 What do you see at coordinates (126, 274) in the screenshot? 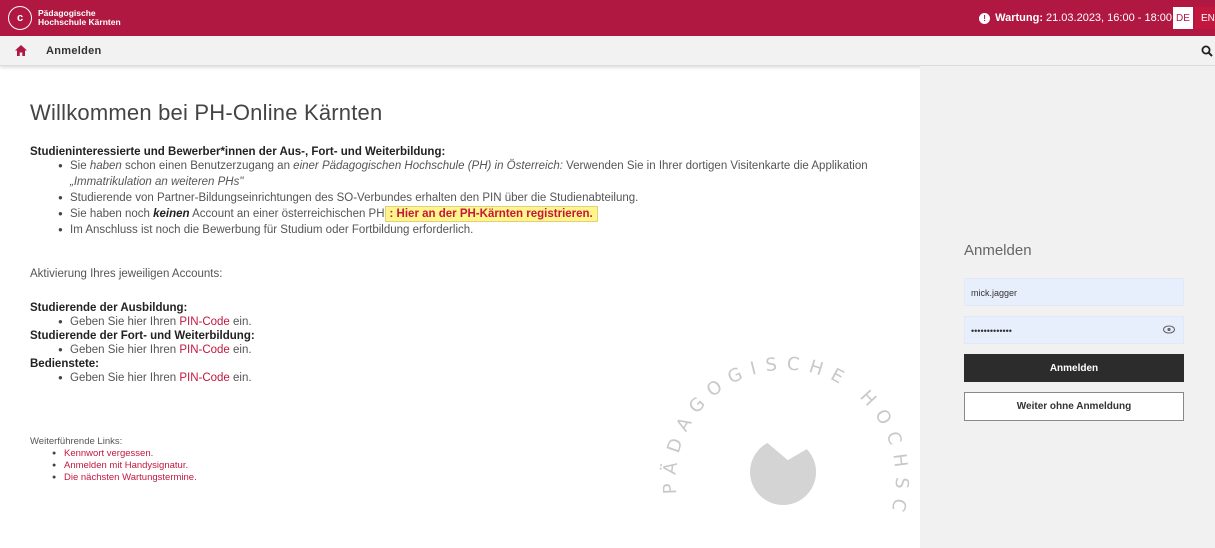
I see `activation-text: Aktivierung Ihres jeweiligen Accounts:` at bounding box center [126, 274].